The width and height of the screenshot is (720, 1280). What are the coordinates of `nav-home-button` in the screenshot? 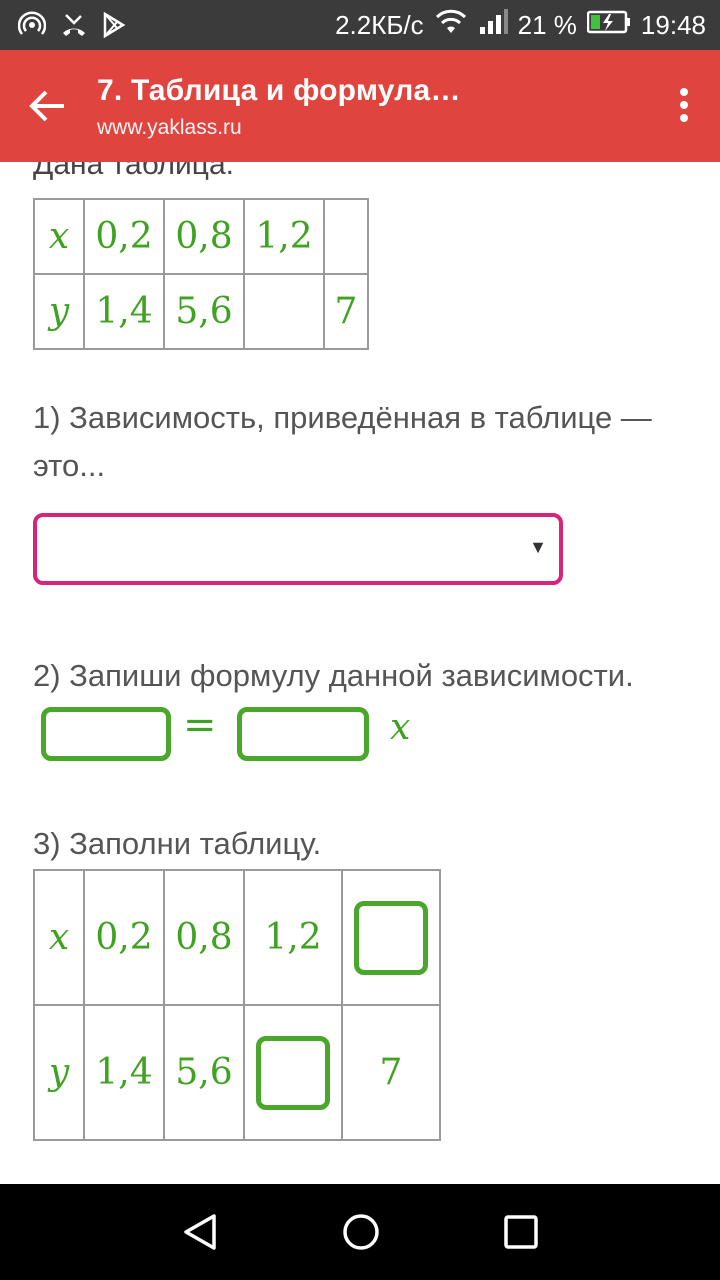 It's located at (361, 1232).